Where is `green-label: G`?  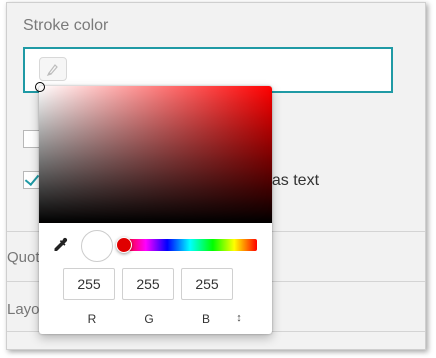
green-label: G is located at coordinates (149, 319).